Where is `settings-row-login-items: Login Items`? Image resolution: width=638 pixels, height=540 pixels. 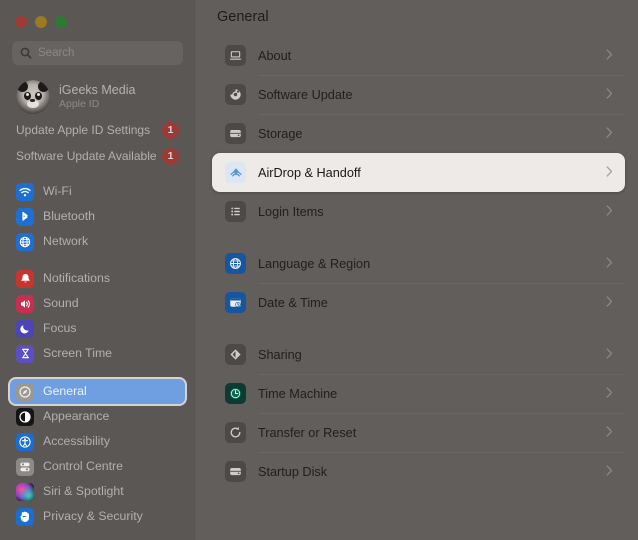 settings-row-login-items: Login Items is located at coordinates (418, 211).